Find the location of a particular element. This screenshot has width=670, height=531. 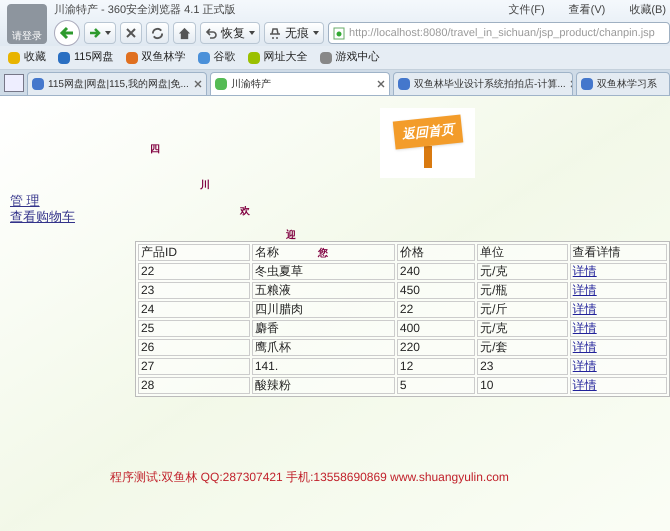

table-cell: 鹰爪杯 is located at coordinates (272, 347).